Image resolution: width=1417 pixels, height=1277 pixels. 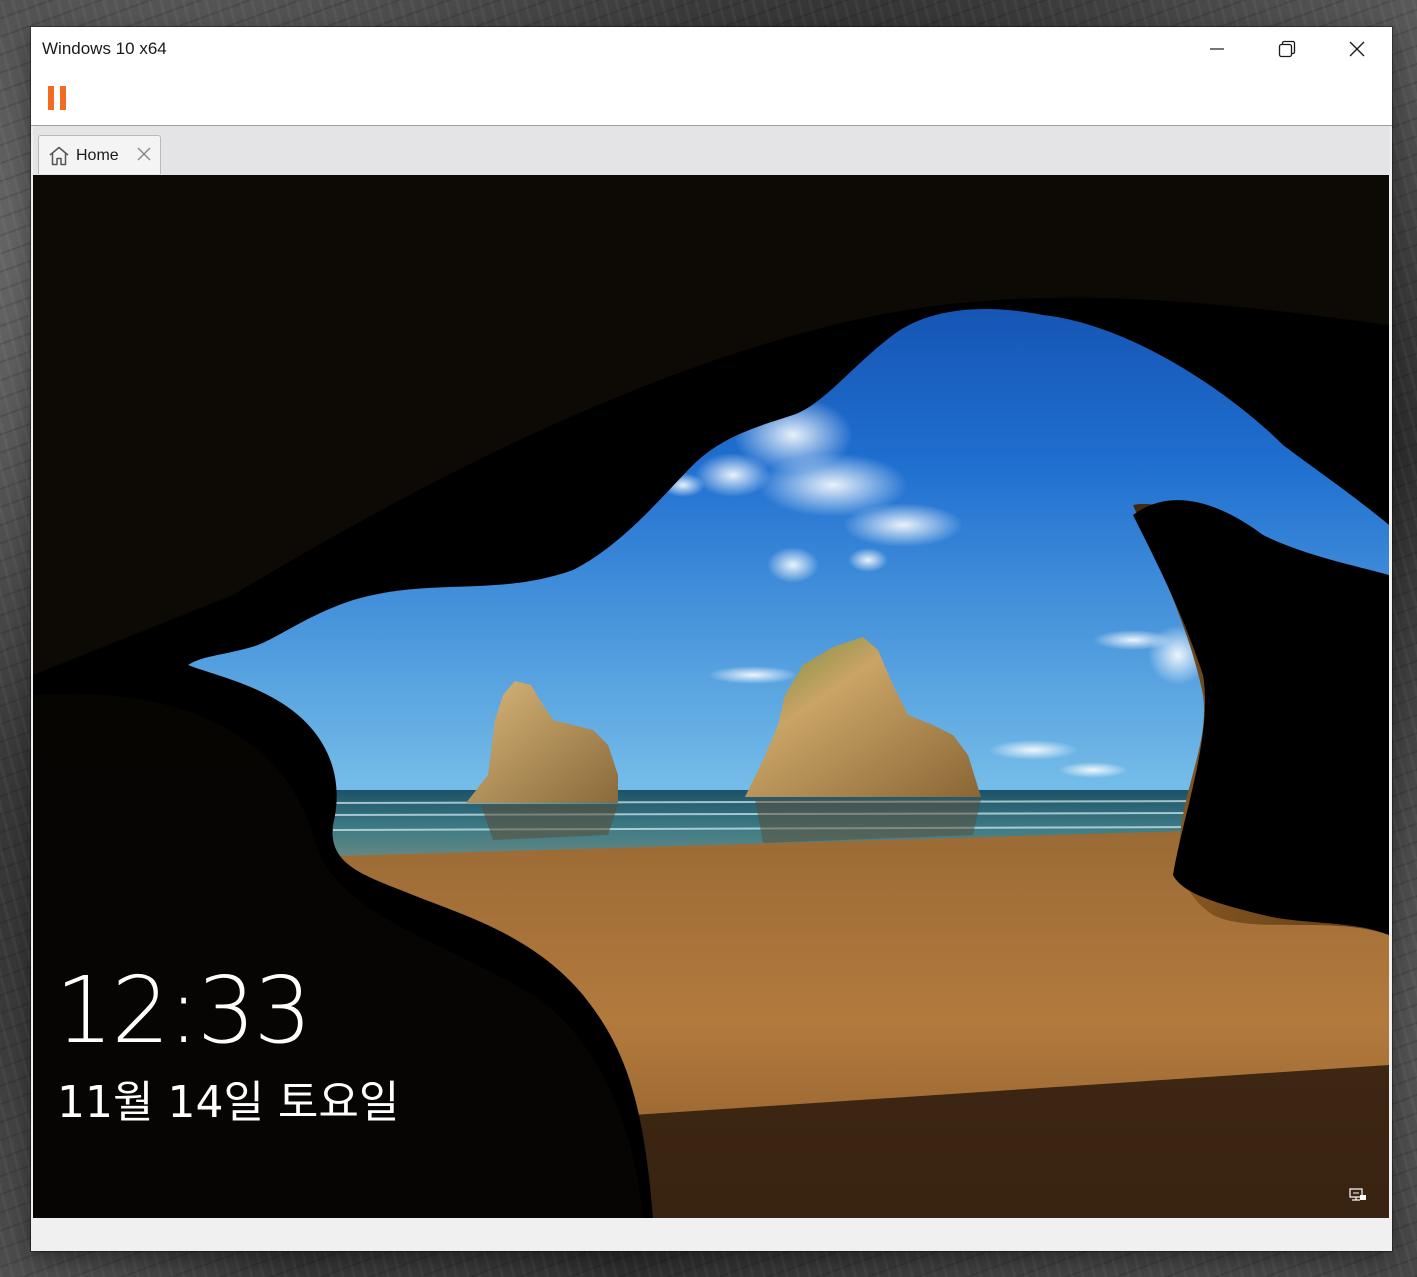 What do you see at coordinates (104, 48) in the screenshot?
I see `window-title: Windows 10 x64` at bounding box center [104, 48].